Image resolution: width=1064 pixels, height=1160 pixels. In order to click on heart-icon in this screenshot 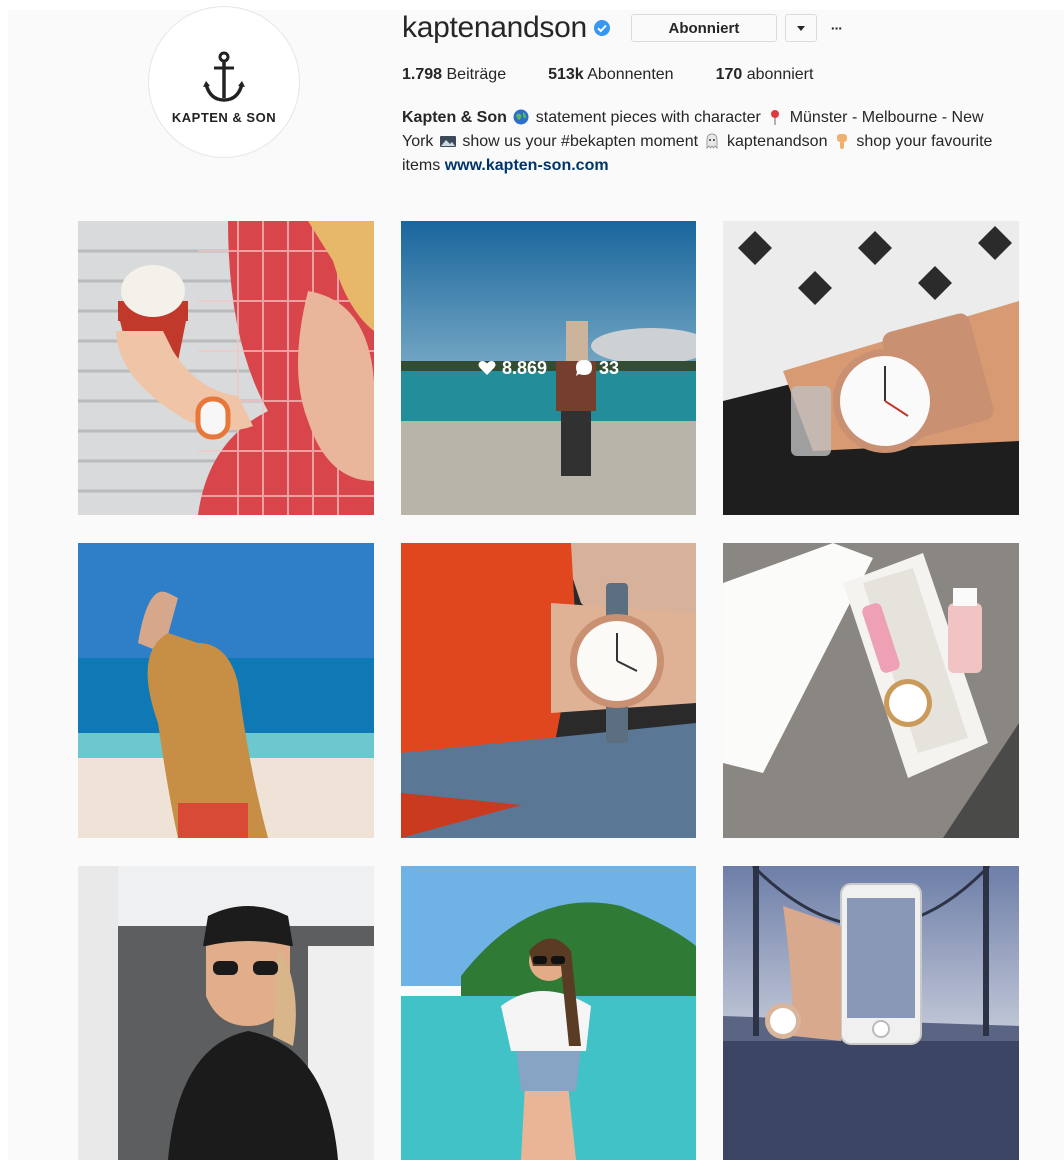, I will do `click(487, 367)`.